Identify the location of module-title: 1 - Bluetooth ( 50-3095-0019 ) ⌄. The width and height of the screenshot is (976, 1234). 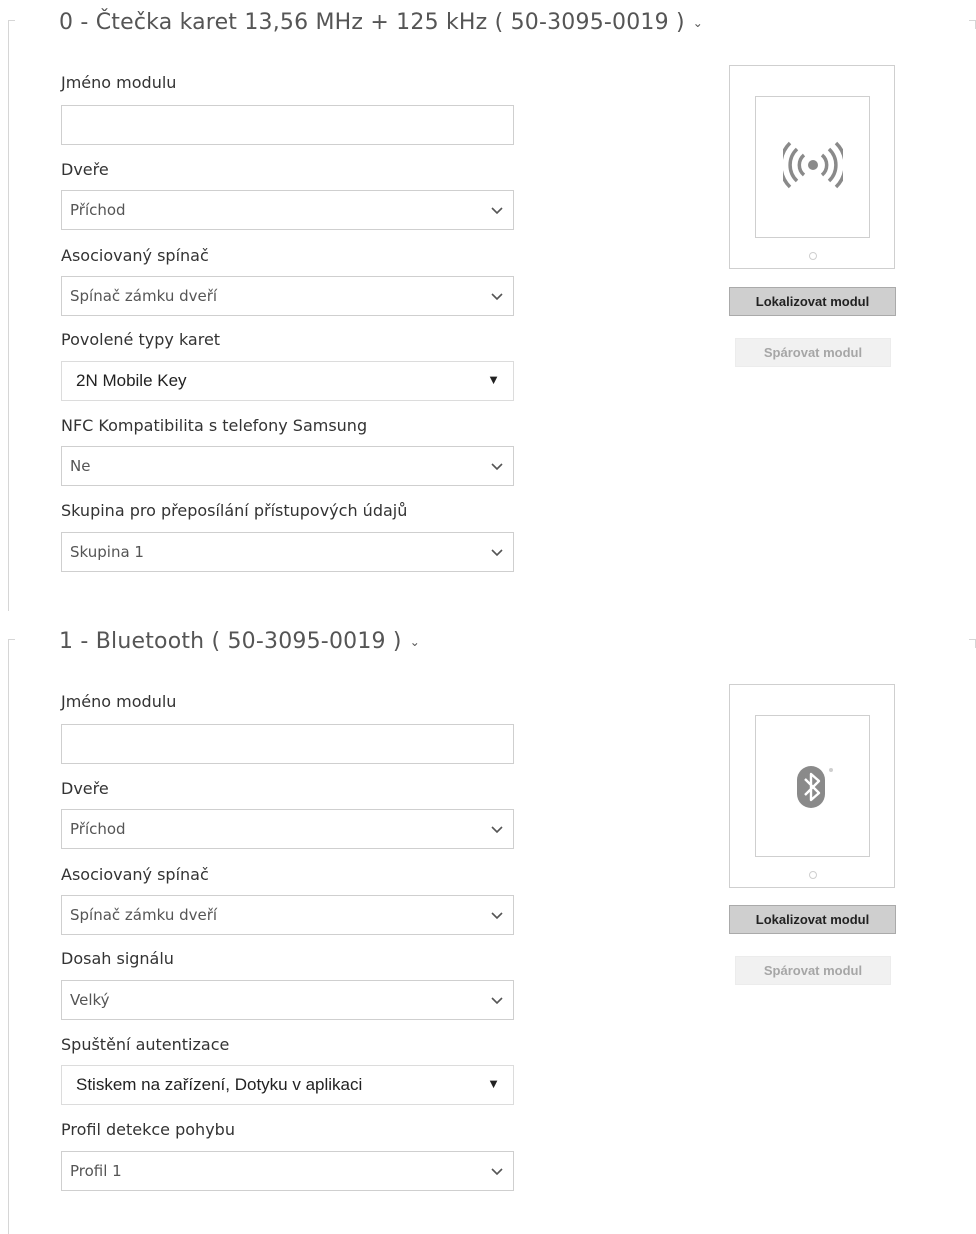
(239, 641).